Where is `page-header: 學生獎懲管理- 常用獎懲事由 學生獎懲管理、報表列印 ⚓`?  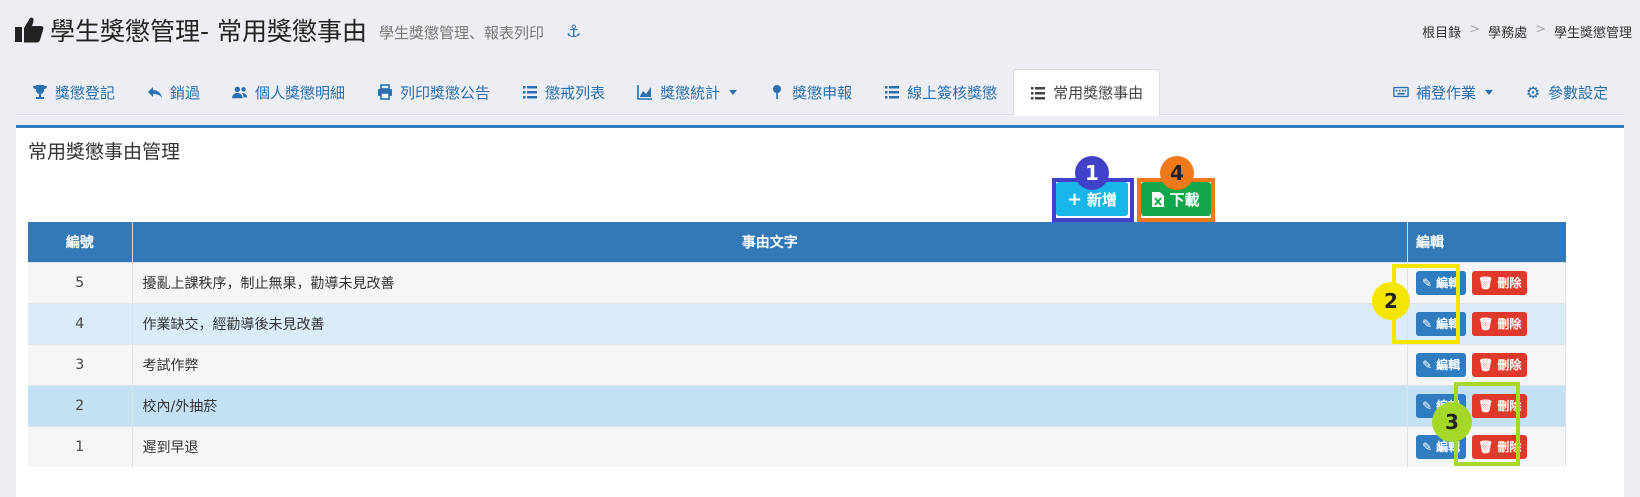 page-header: 學生獎懲管理- 常用獎懲事由 學生獎懲管理、報表列印 ⚓ is located at coordinates (297, 30).